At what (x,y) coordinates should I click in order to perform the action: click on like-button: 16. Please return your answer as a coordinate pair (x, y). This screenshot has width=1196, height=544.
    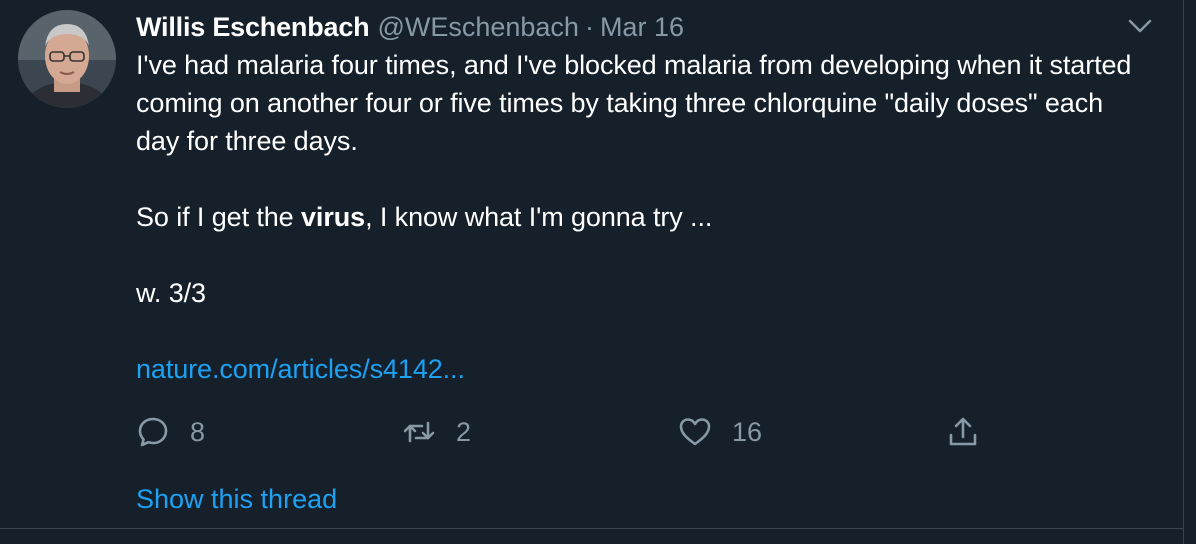
    Looking at the image, I should click on (720, 432).